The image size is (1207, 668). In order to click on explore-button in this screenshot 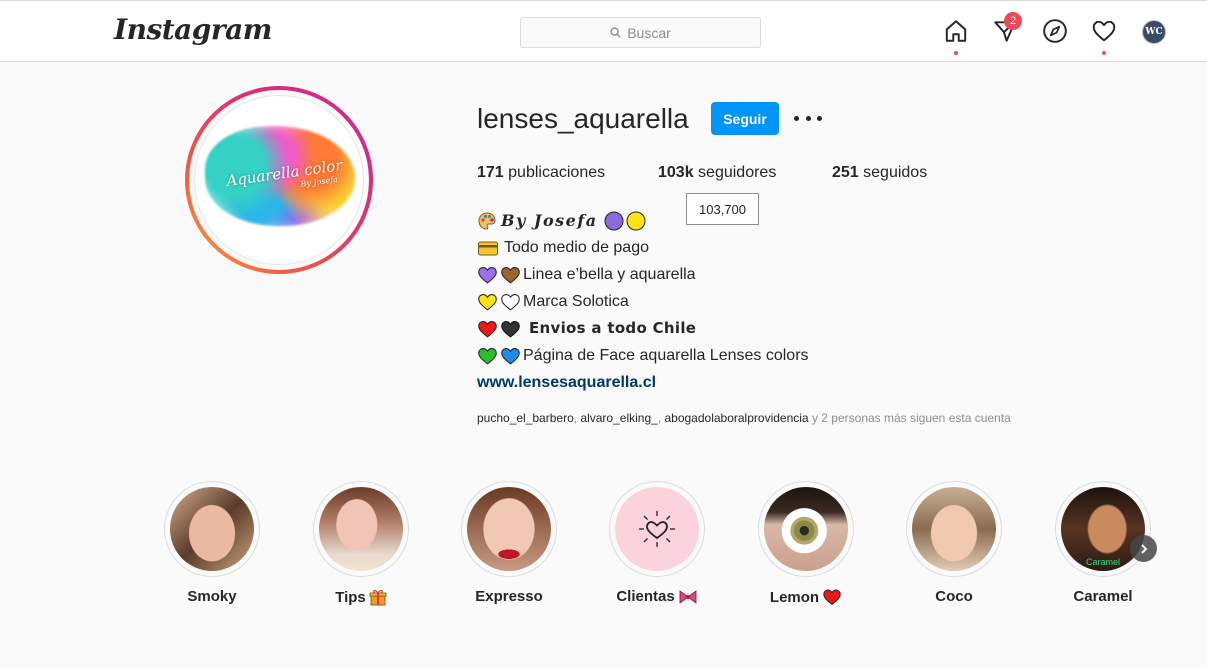, I will do `click(1055, 31)`.